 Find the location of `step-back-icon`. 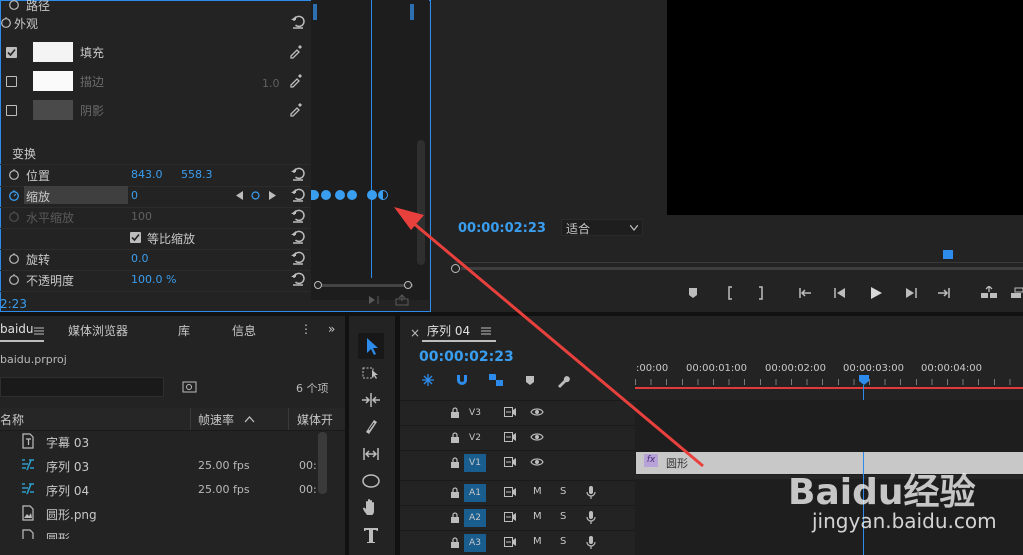

step-back-icon is located at coordinates (840, 293).